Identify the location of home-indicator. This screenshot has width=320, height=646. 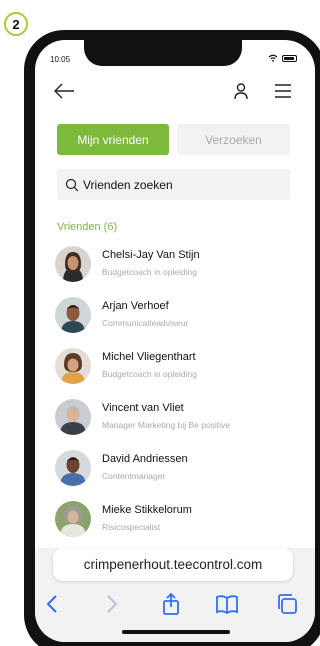
(176, 632).